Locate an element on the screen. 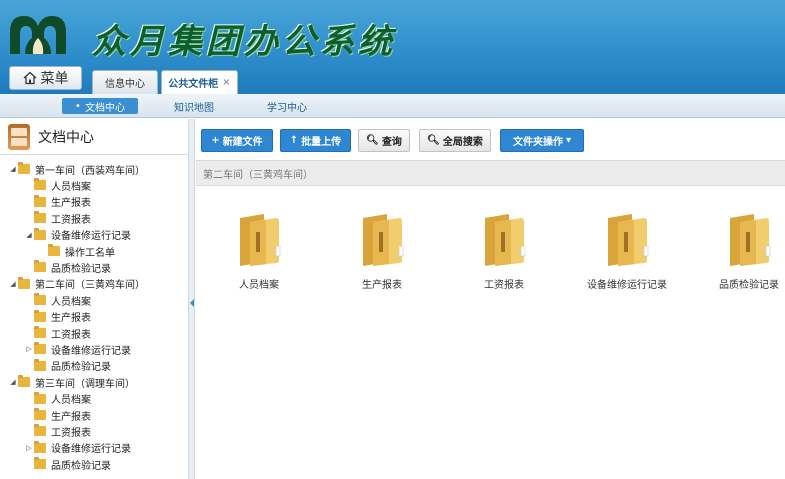  batch-upload-label: 批量上传 is located at coordinates (321, 142).